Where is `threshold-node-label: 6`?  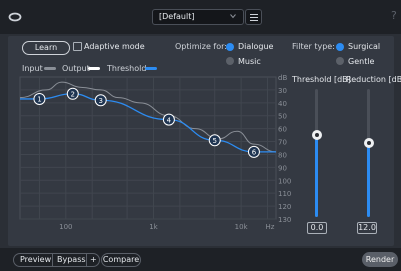 threshold-node-label: 6 is located at coordinates (254, 153).